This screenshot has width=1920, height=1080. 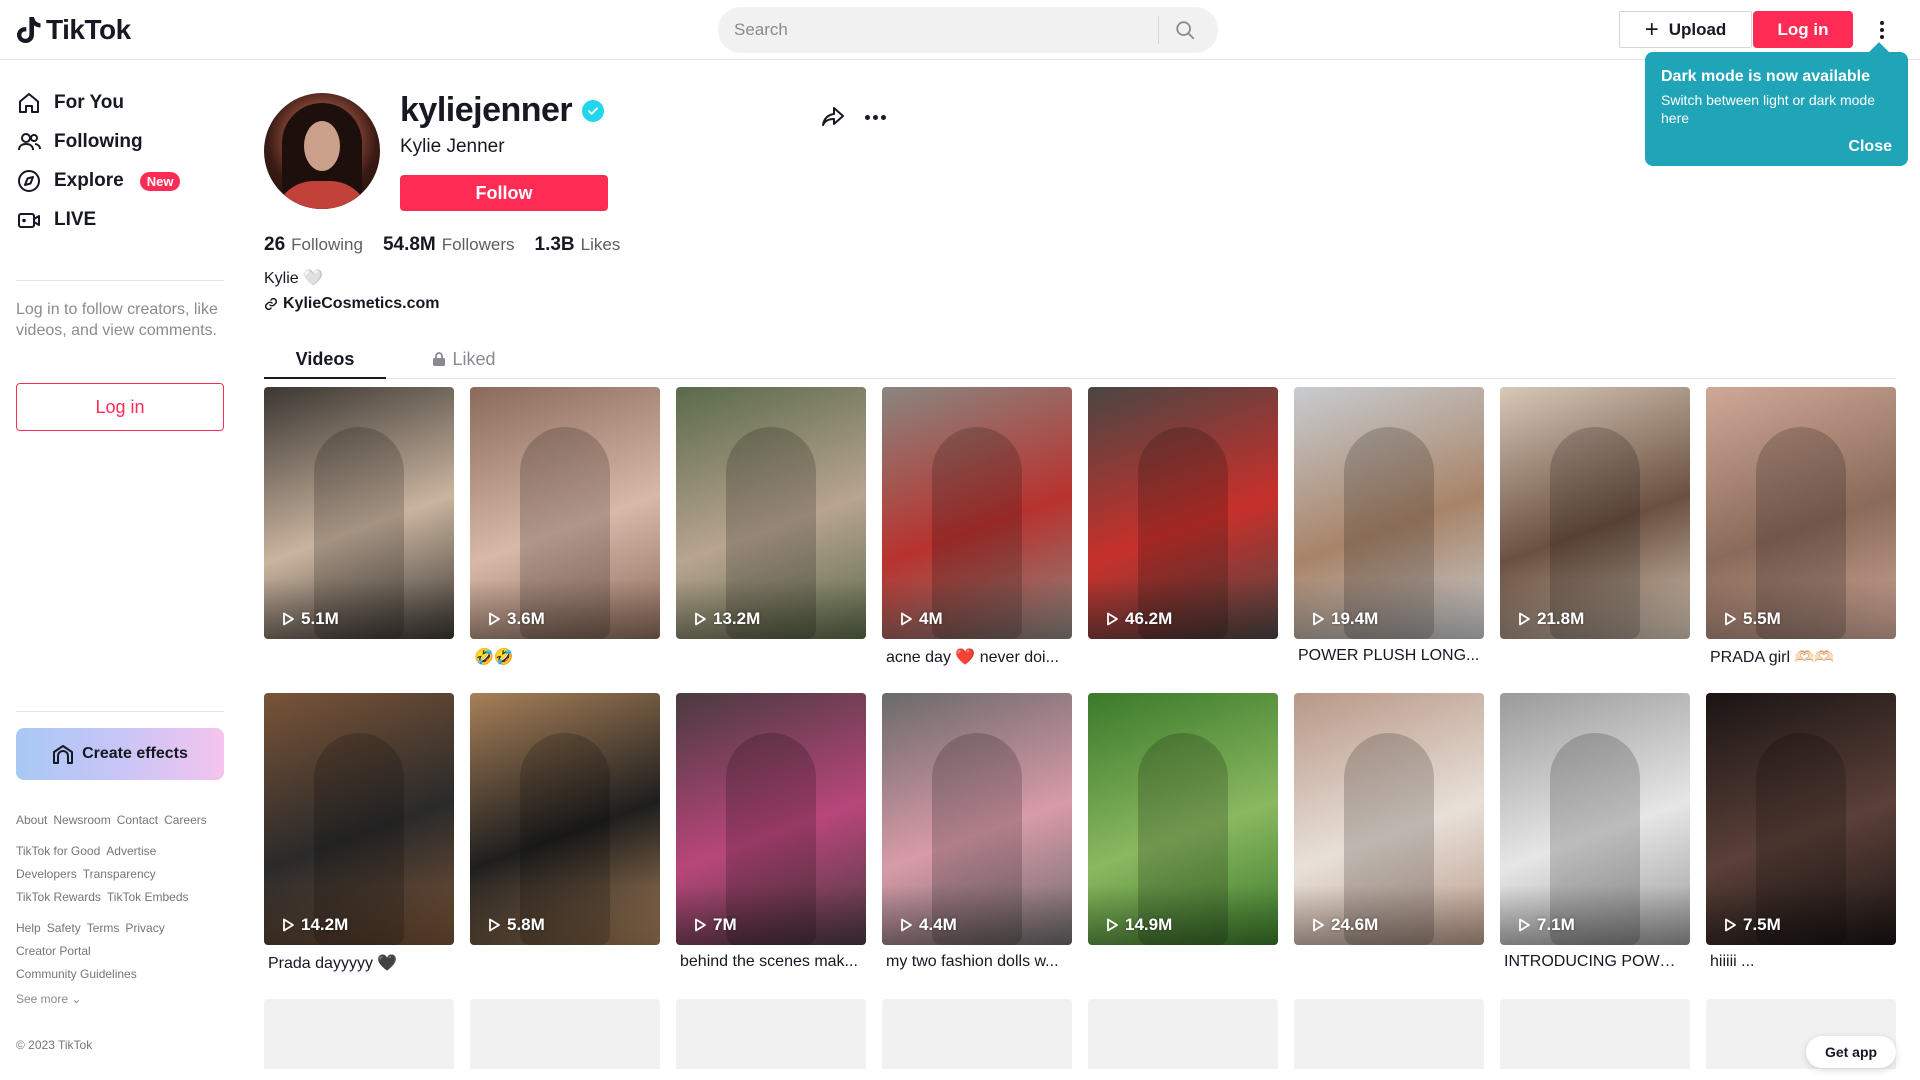 I want to click on video-card: 14.9M, so click(x=1183, y=834).